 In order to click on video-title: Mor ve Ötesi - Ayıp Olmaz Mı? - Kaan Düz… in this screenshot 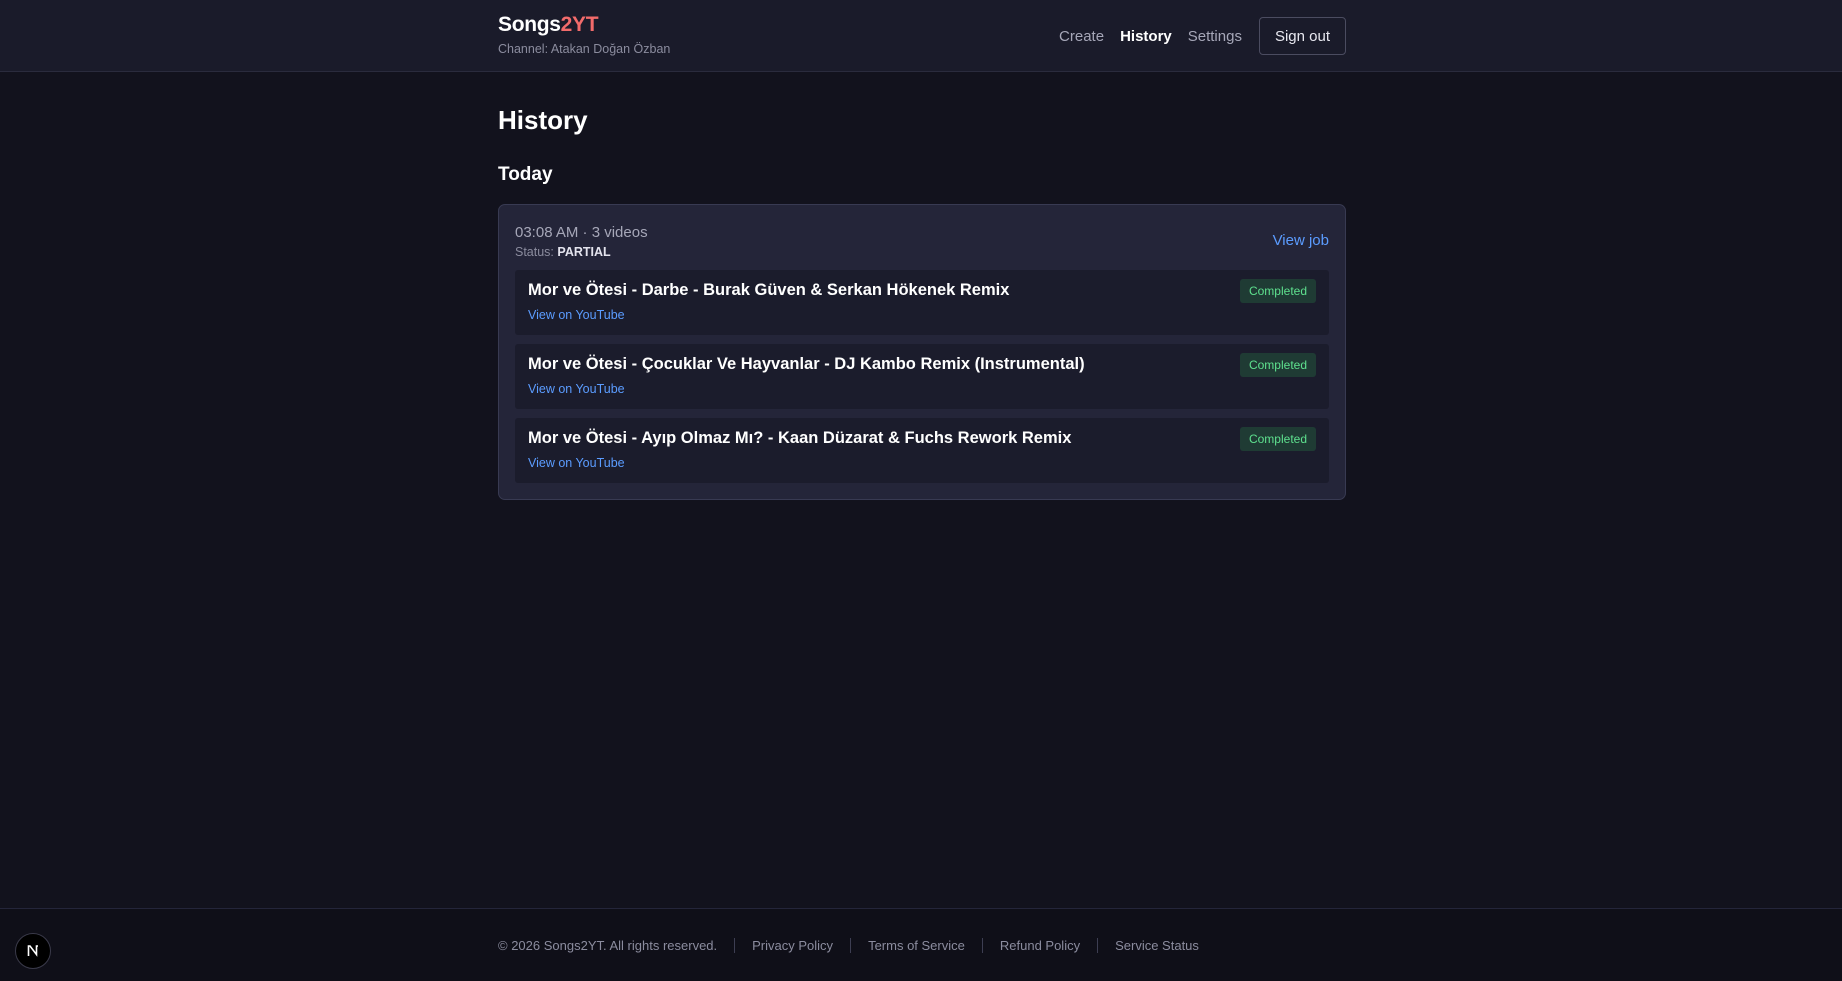, I will do `click(800, 438)`.